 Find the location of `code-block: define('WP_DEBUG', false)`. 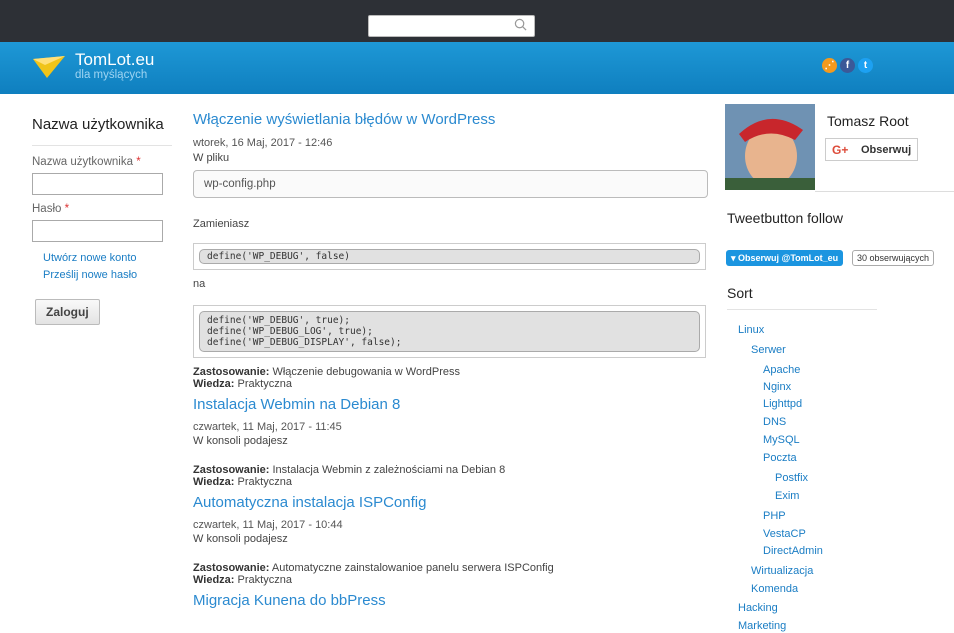

code-block: define('WP_DEBUG', false) is located at coordinates (449, 256).